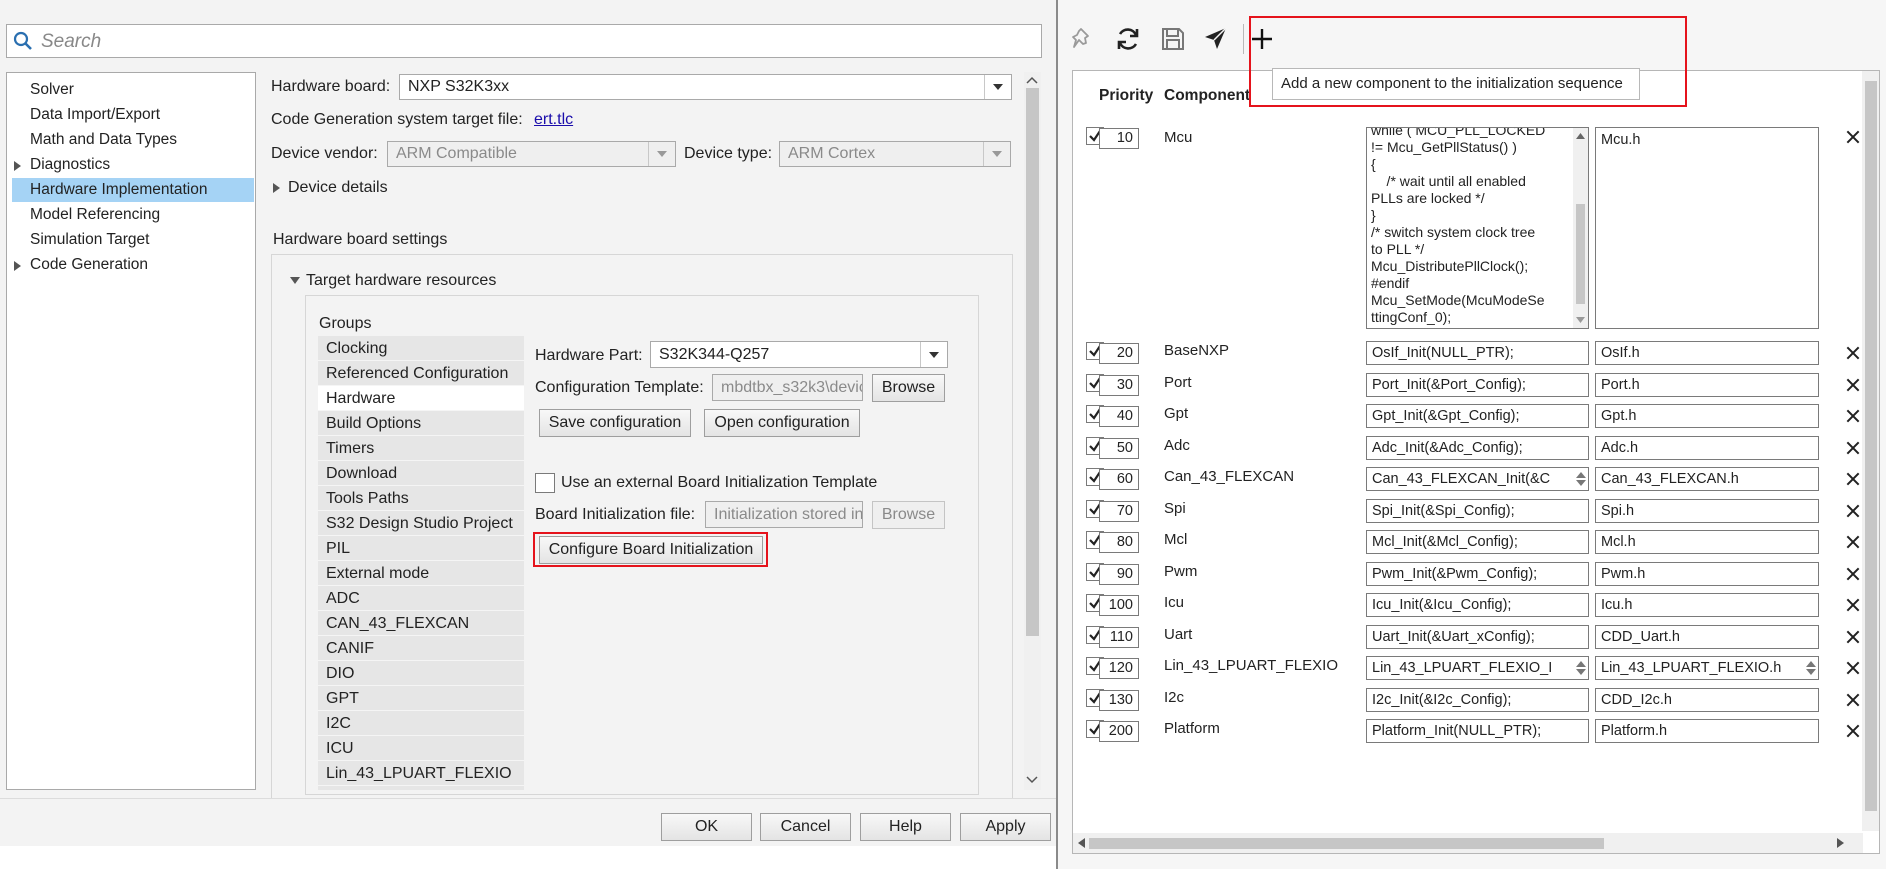 This screenshot has height=869, width=1886. Describe the element at coordinates (421, 398) in the screenshot. I see `group-item: Hardware` at that location.